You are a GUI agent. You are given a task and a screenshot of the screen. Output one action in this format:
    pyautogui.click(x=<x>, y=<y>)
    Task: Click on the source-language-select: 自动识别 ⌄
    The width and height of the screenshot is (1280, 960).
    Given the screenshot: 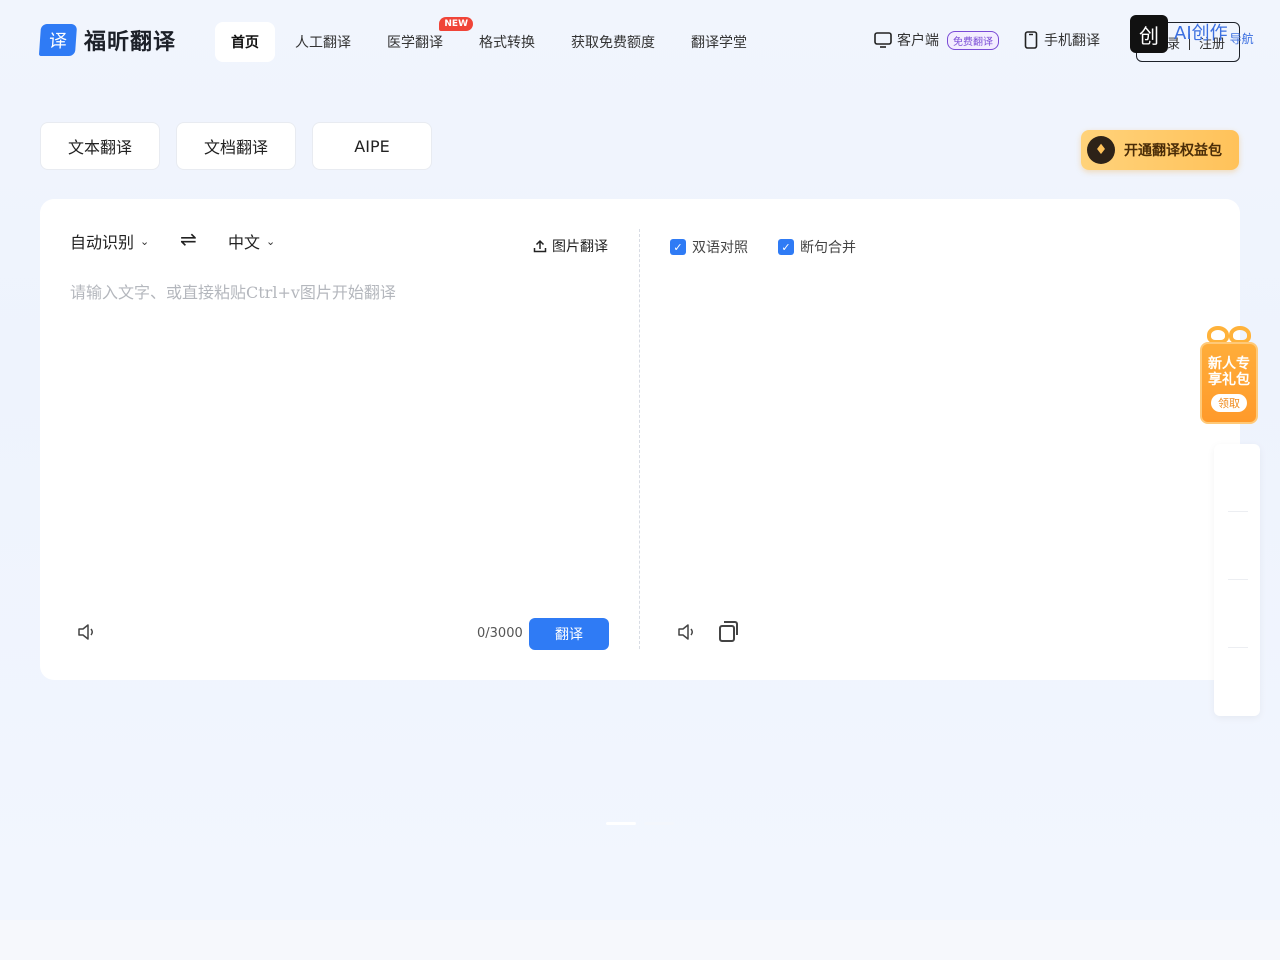 What is the action you would take?
    pyautogui.click(x=109, y=241)
    